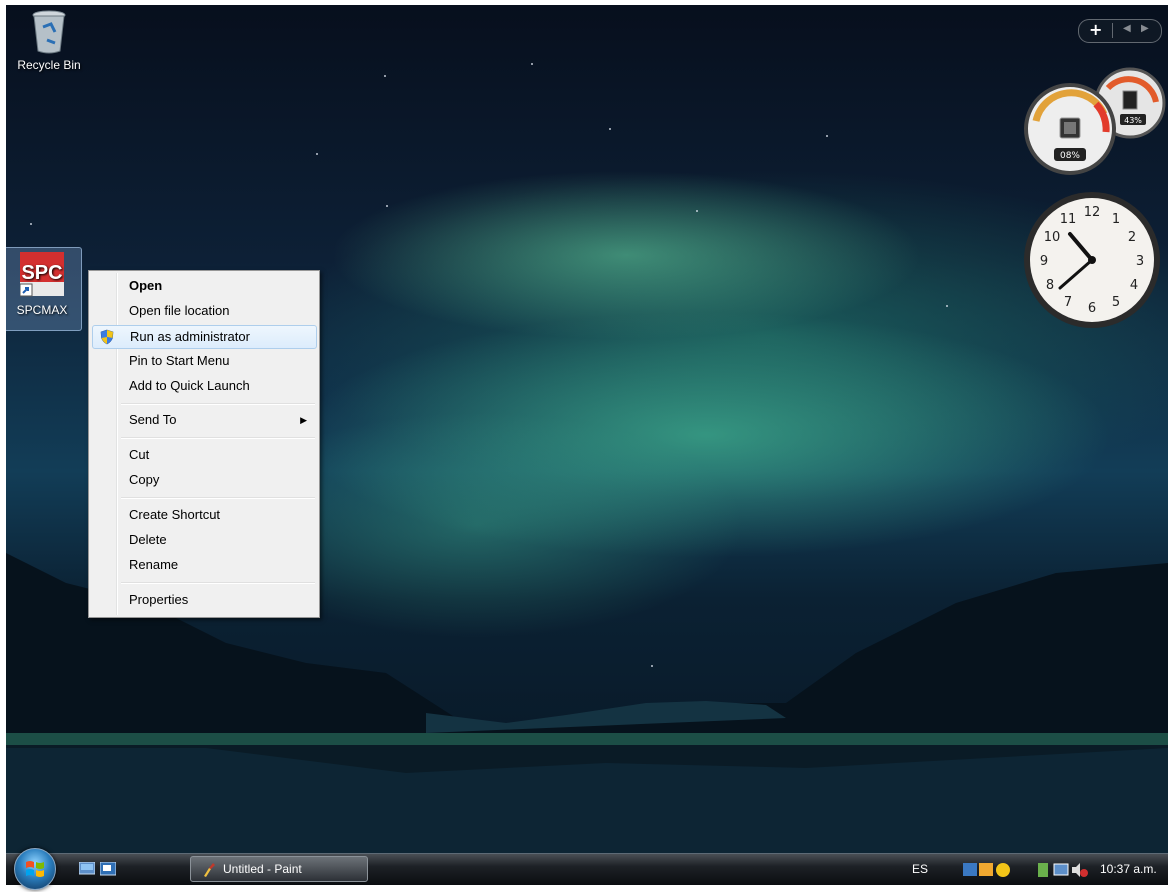 This screenshot has width=1173, height=892. Describe the element at coordinates (1134, 285) in the screenshot. I see `svg-text: 4` at that location.